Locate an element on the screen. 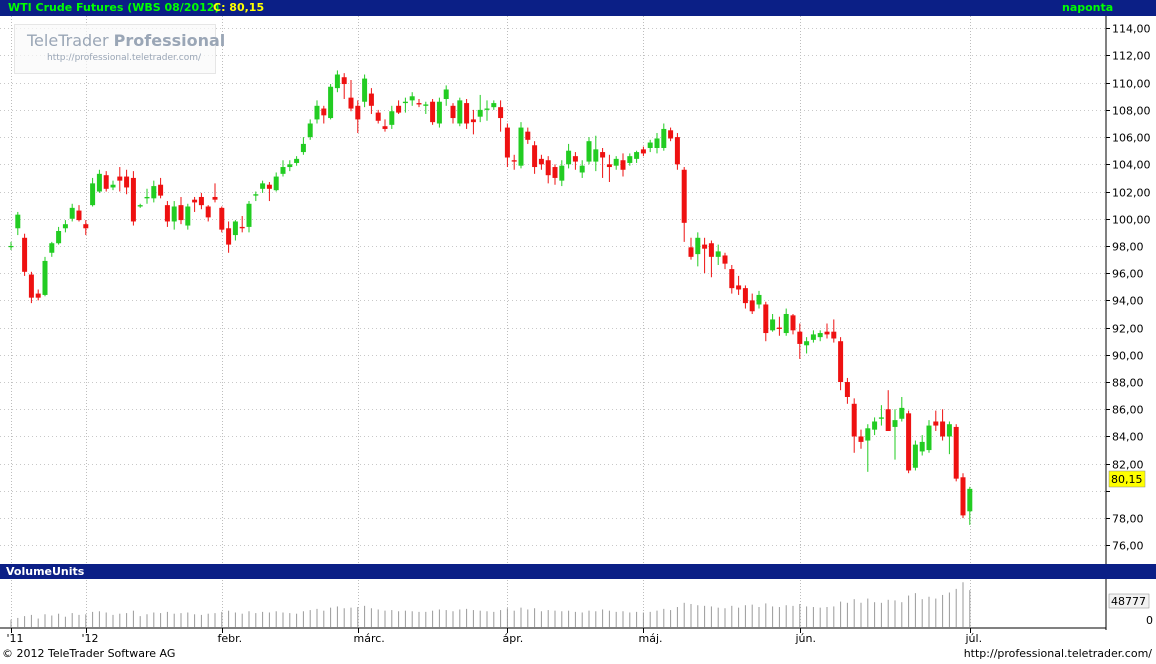 This screenshot has height=664, width=1156. footer-url: http://professional.teletrader.com/ is located at coordinates (1058, 653).